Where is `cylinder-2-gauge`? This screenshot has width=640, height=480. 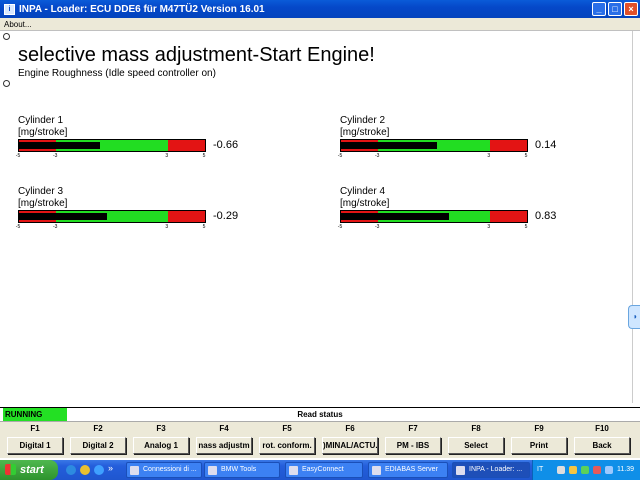
cylinder-2-gauge is located at coordinates (434, 145).